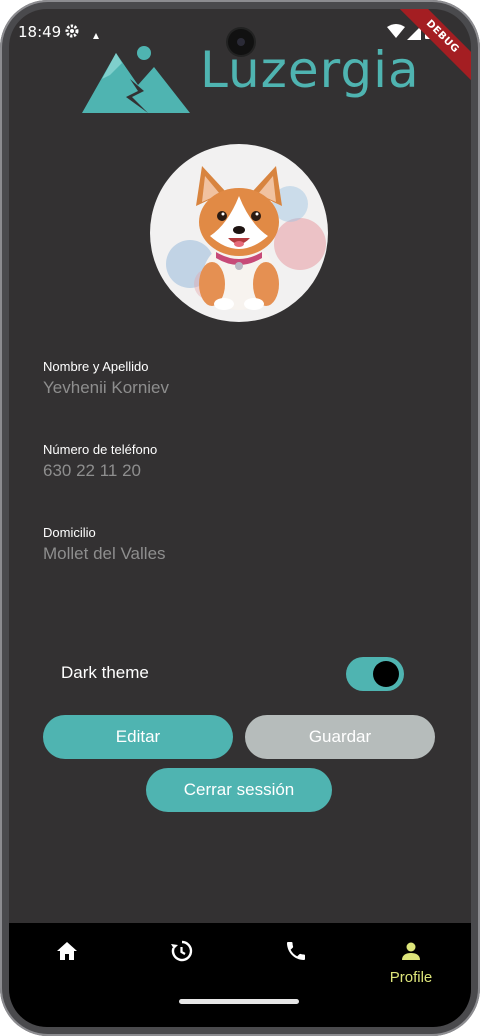 The image size is (480, 1036). Describe the element at coordinates (105, 672) in the screenshot. I see `dark-theme-label: Dark theme` at that location.